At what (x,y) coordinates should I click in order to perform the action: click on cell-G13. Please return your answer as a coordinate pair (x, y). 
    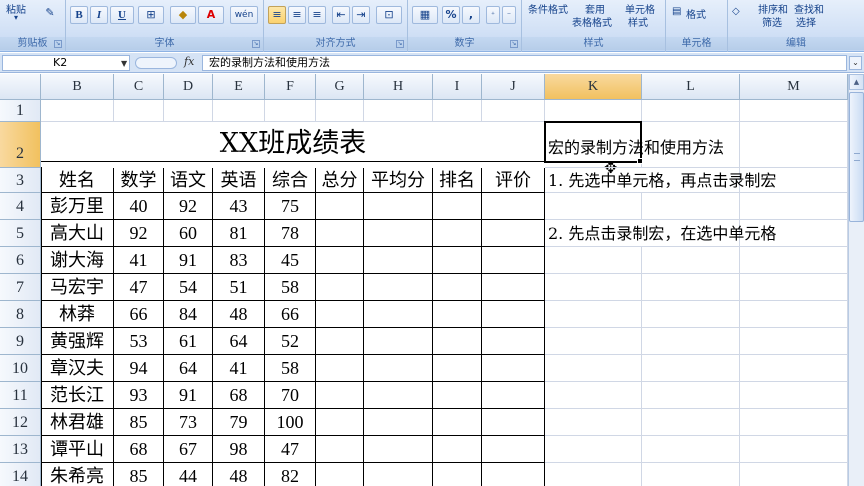
    Looking at the image, I should click on (340, 449).